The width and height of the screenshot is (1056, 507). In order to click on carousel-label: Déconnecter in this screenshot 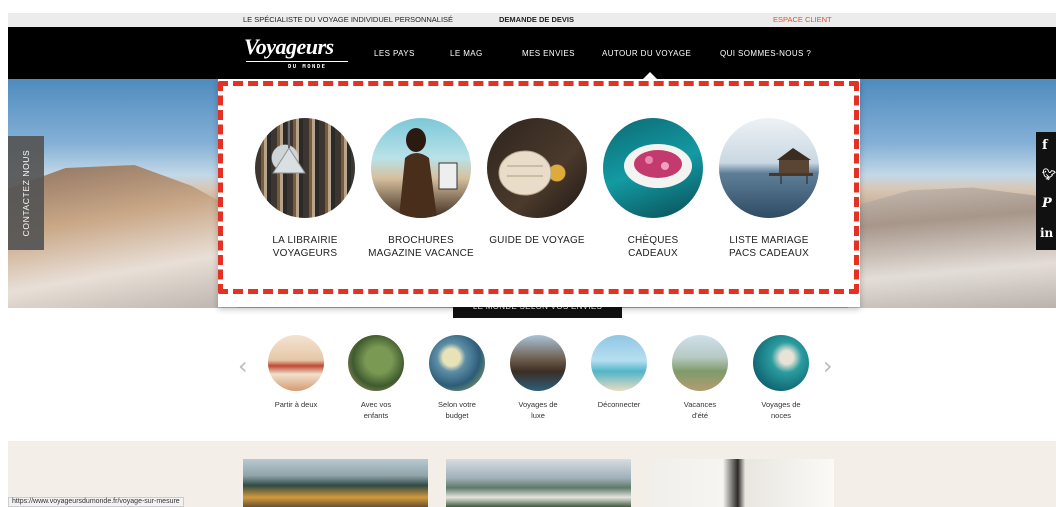, I will do `click(619, 404)`.